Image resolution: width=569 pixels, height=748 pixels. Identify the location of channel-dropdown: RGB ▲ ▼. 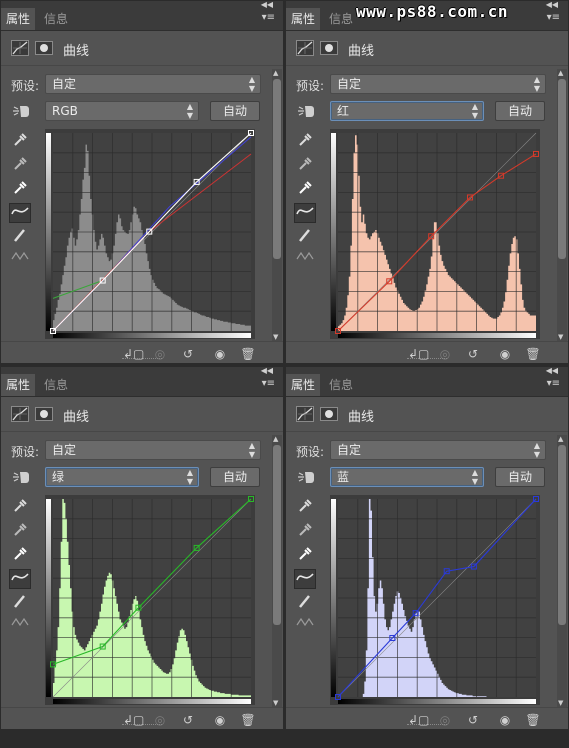
(122, 111).